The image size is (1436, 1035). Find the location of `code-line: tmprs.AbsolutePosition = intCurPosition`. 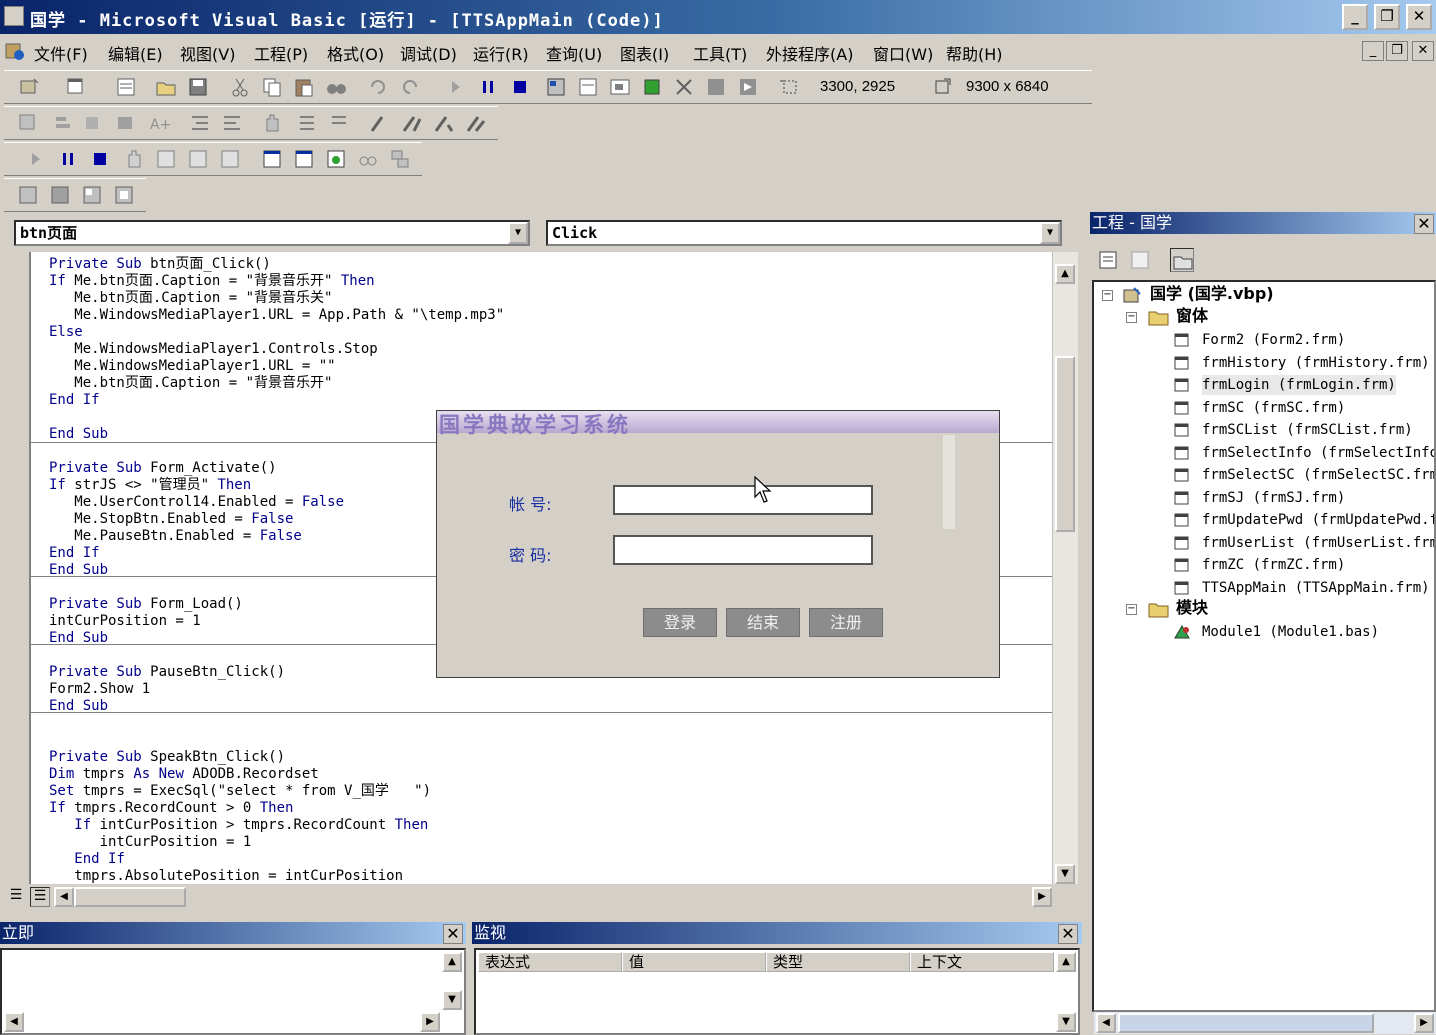

code-line: tmprs.AbsolutePosition = intCurPosition is located at coordinates (226, 876).